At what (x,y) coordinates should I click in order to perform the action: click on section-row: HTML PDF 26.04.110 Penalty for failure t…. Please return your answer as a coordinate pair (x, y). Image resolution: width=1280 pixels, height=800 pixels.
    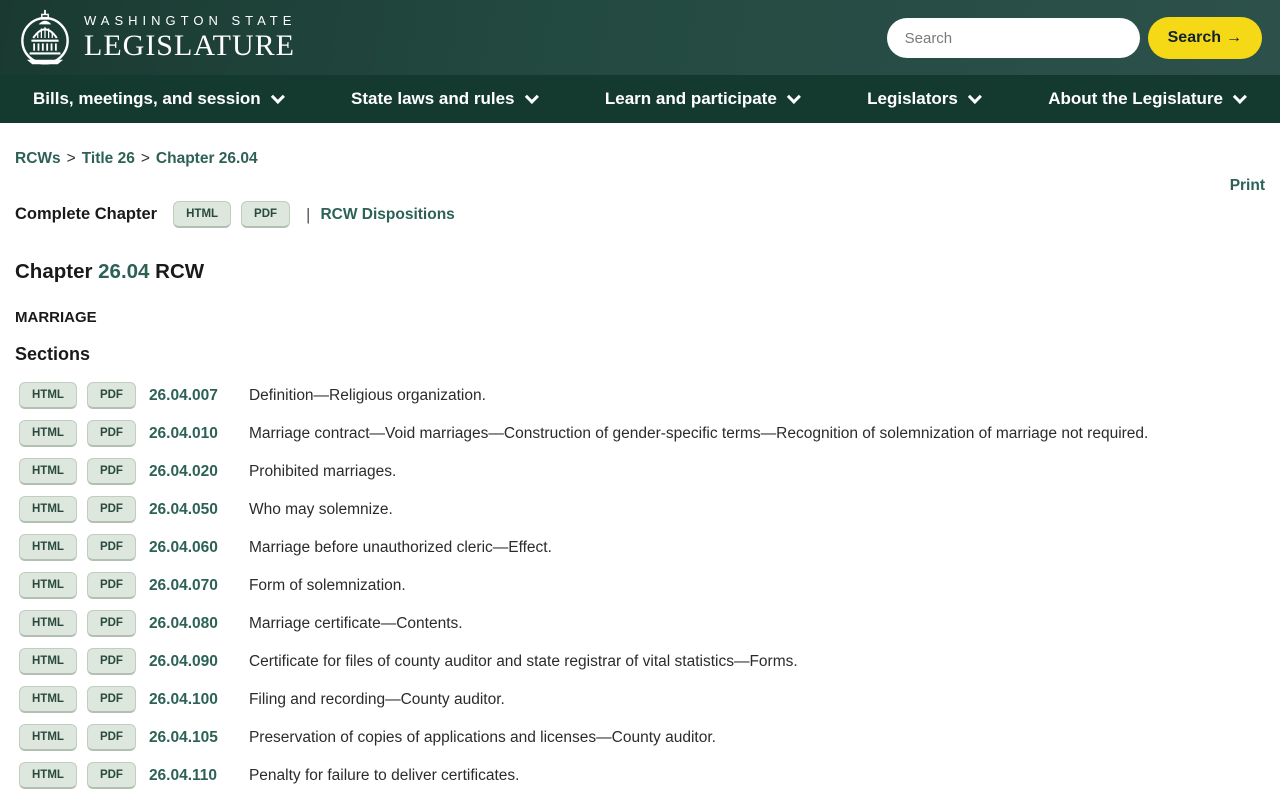
    Looking at the image, I should click on (640, 775).